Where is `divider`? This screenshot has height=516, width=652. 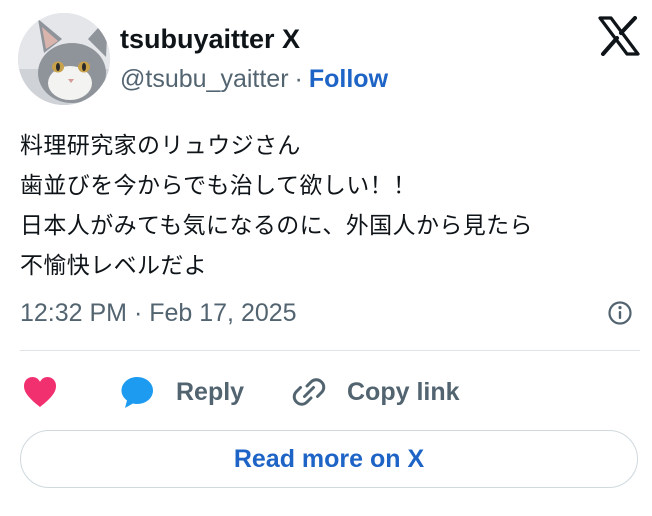
divider is located at coordinates (330, 350).